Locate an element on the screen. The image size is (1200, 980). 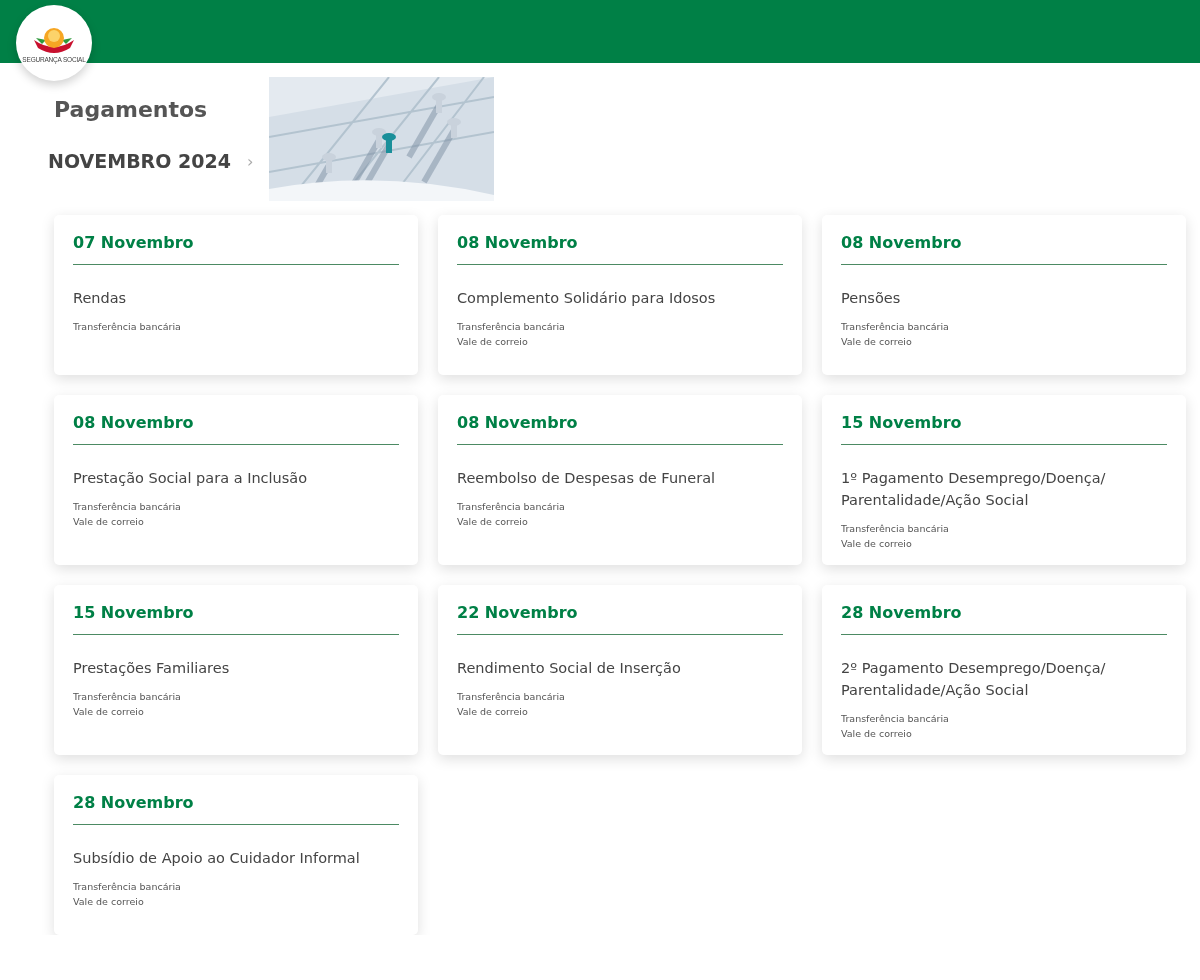
payment-title: 1º Pagamento Desemprego/Doença/ Parentalidade/Ação Social is located at coordinates (974, 489).